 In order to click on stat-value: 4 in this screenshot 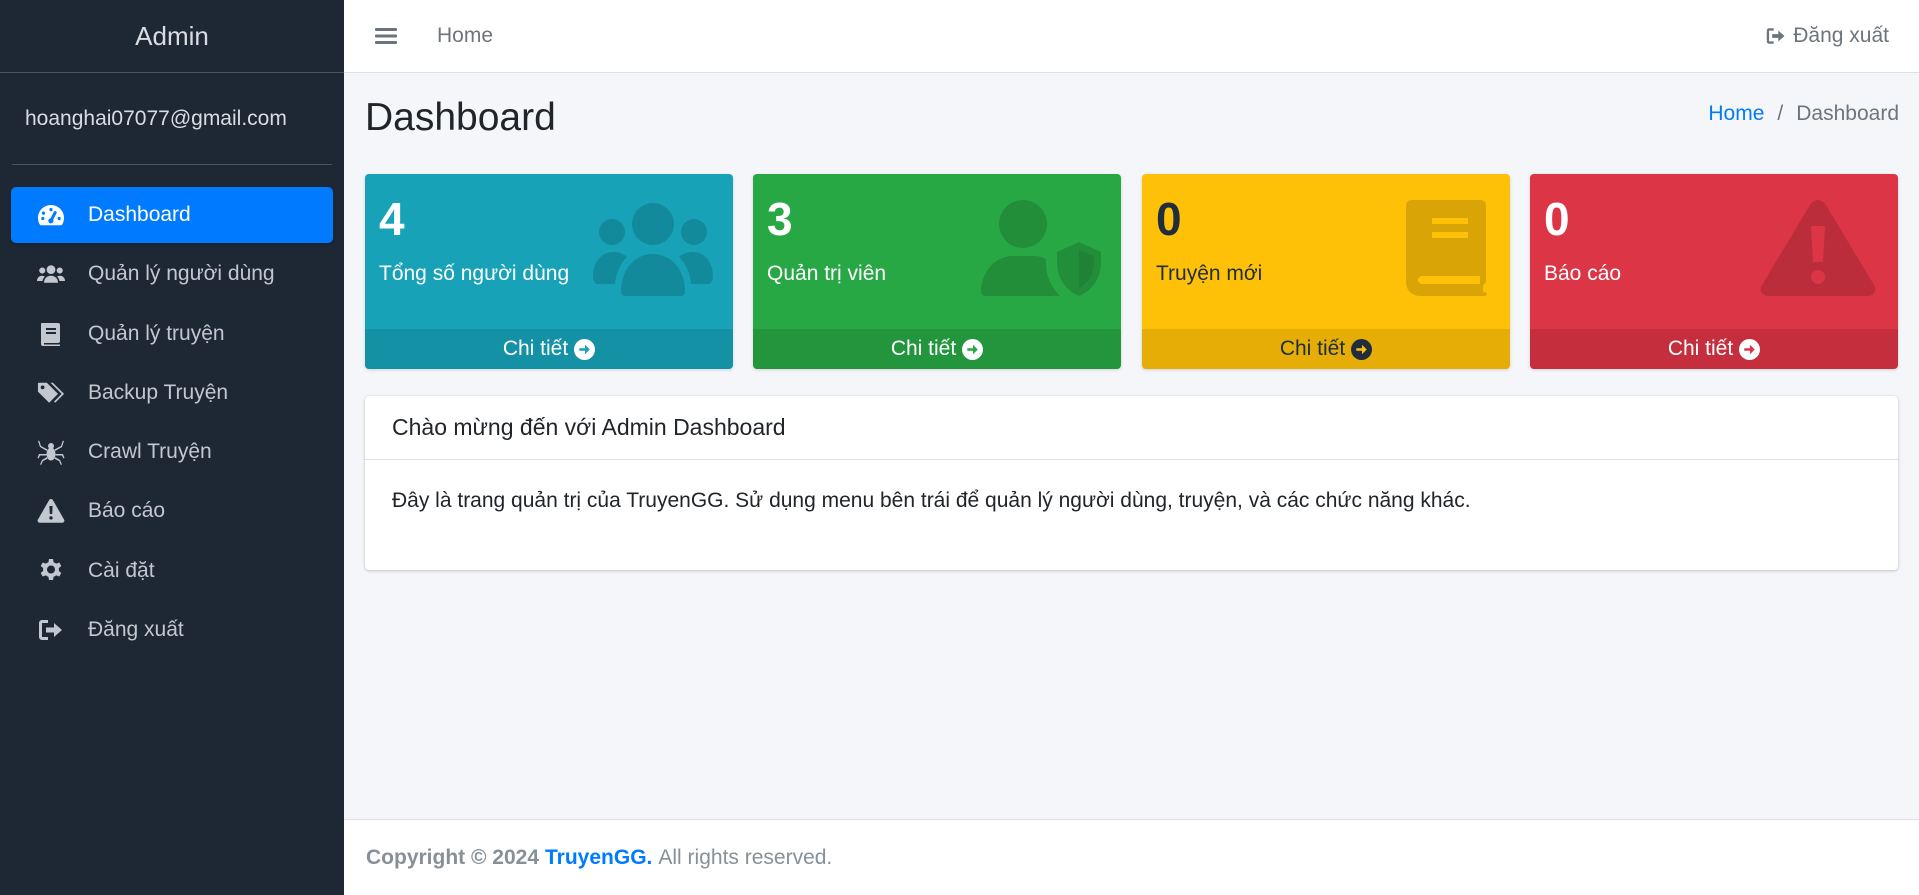, I will do `click(392, 219)`.